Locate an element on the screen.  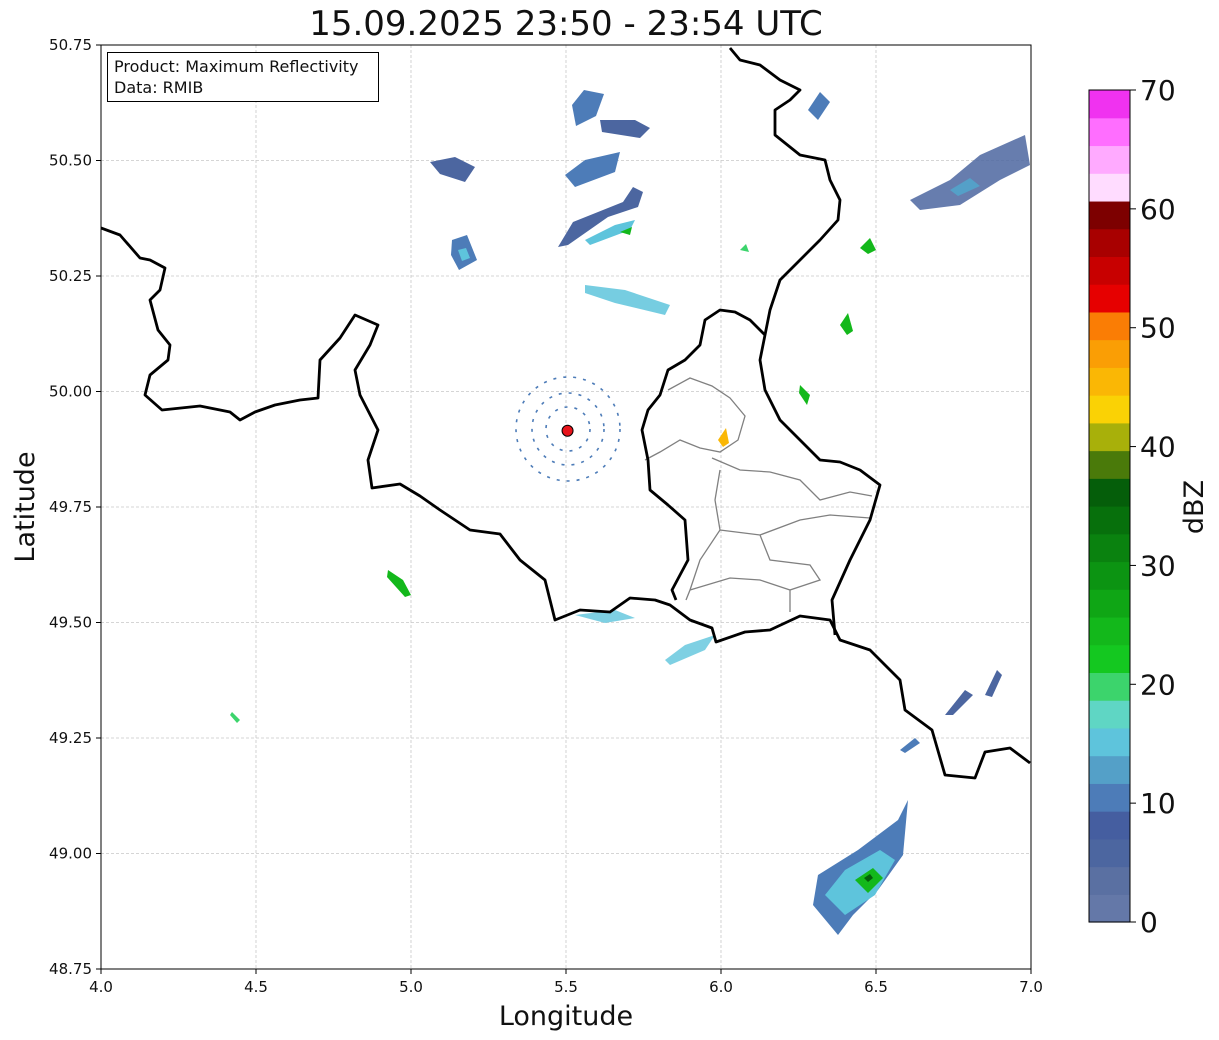
y-tick-label: 49.75 is located at coordinates (70, 507).